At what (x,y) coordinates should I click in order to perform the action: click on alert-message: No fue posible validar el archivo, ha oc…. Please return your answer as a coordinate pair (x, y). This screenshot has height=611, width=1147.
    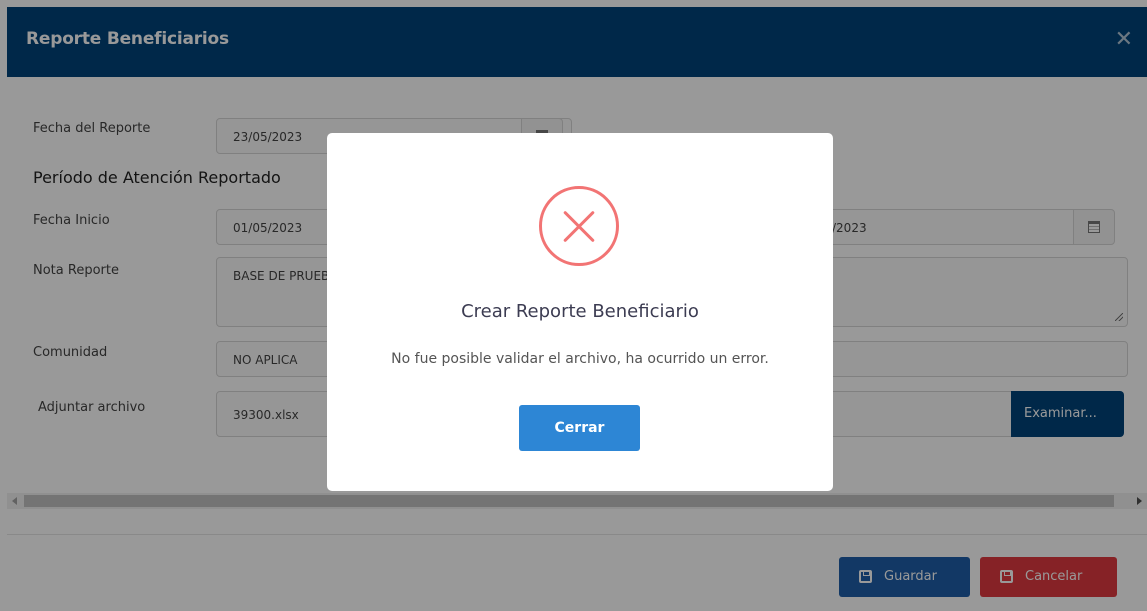
    Looking at the image, I should click on (580, 359).